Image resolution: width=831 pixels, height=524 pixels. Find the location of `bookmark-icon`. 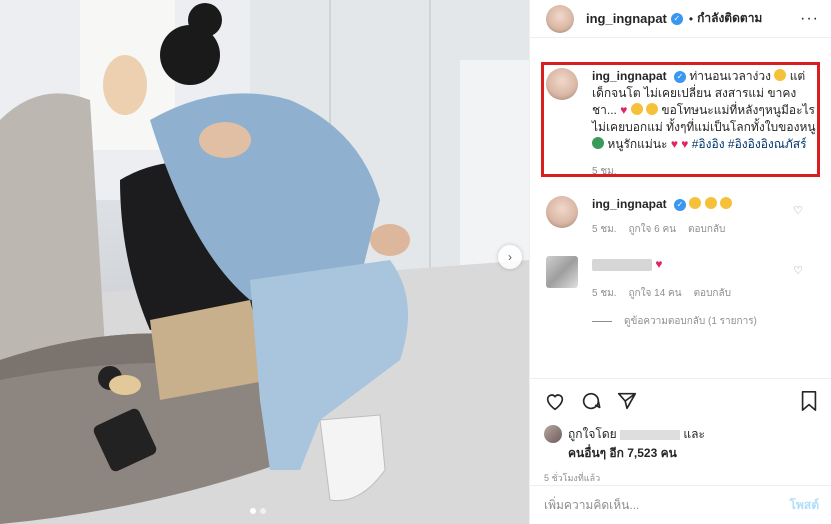

bookmark-icon is located at coordinates (809, 401).